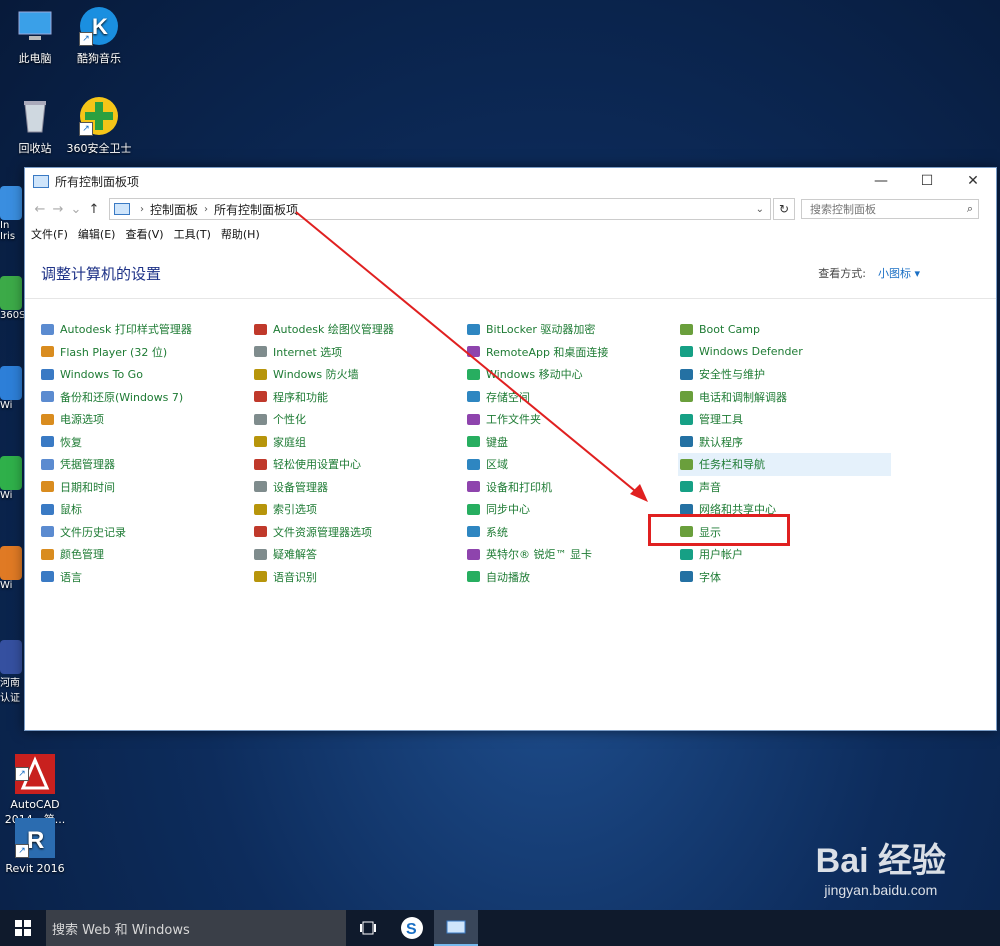  I want to click on sogou-icon: S, so click(412, 928).